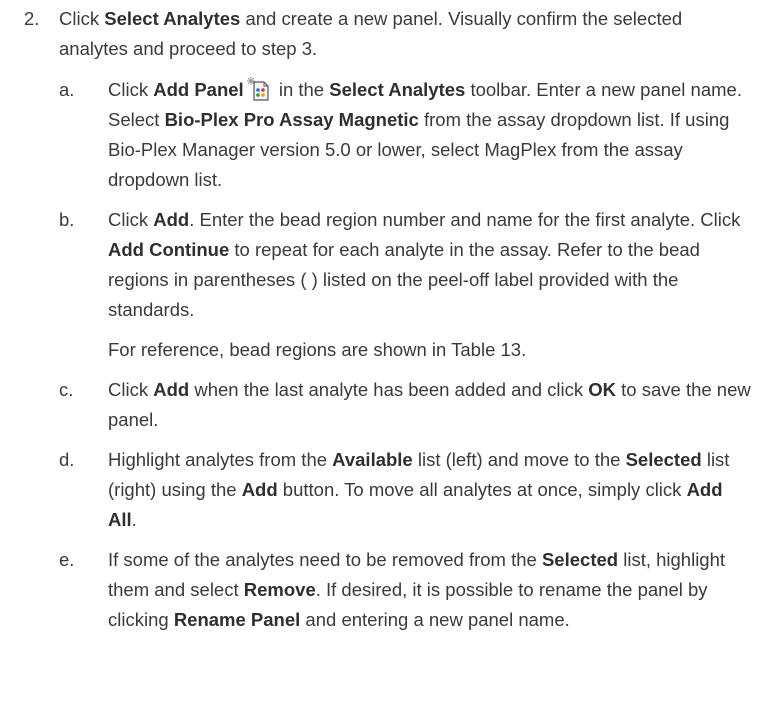 The height and width of the screenshot is (707, 776). I want to click on ui-term-rename-panel: Rename Panel, so click(237, 619).